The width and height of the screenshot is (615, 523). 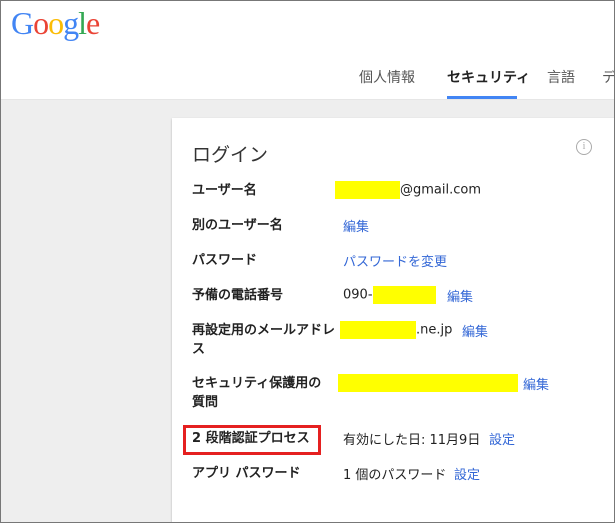 I want to click on password-label: パスワード, so click(x=225, y=260).